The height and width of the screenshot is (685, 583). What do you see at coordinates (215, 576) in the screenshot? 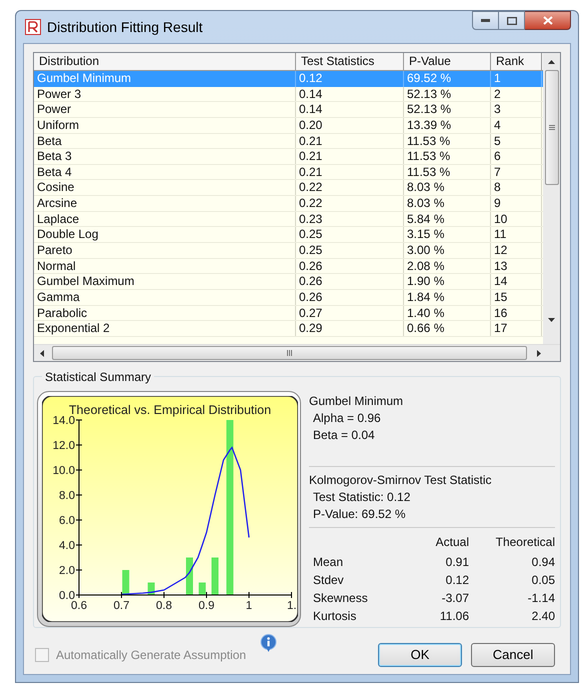
I see `histogram-bar` at bounding box center [215, 576].